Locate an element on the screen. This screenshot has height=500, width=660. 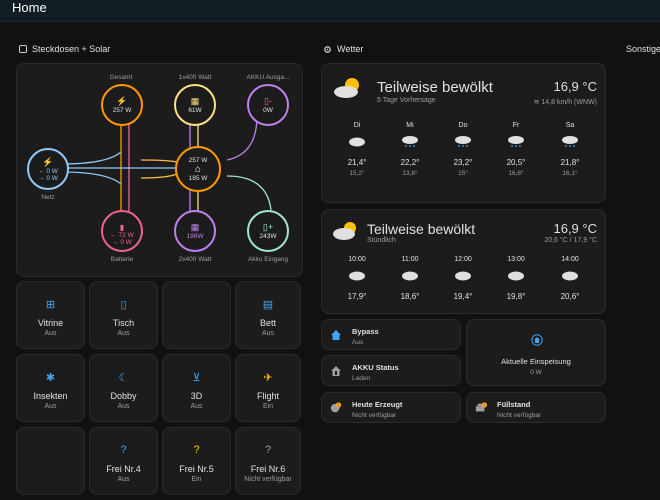
weather-wind: ≋ 14,8 km/h (WNW) is located at coordinates (565, 102).